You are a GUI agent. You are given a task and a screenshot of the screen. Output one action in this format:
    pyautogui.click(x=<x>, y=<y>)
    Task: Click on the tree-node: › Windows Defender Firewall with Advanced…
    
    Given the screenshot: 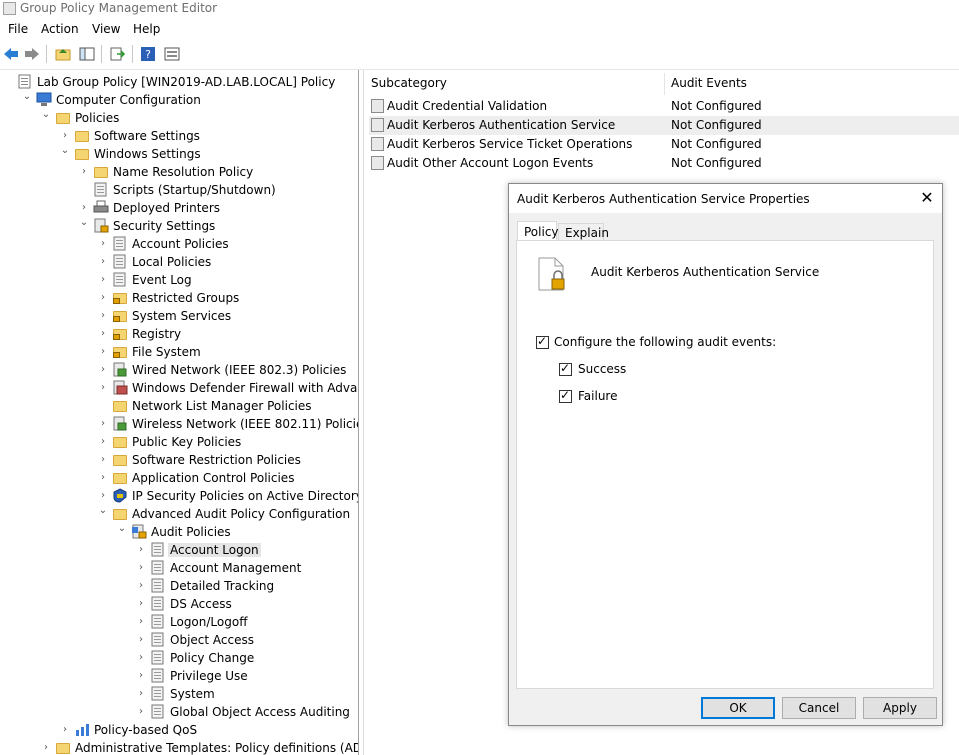 What is the action you would take?
    pyautogui.click(x=179, y=388)
    